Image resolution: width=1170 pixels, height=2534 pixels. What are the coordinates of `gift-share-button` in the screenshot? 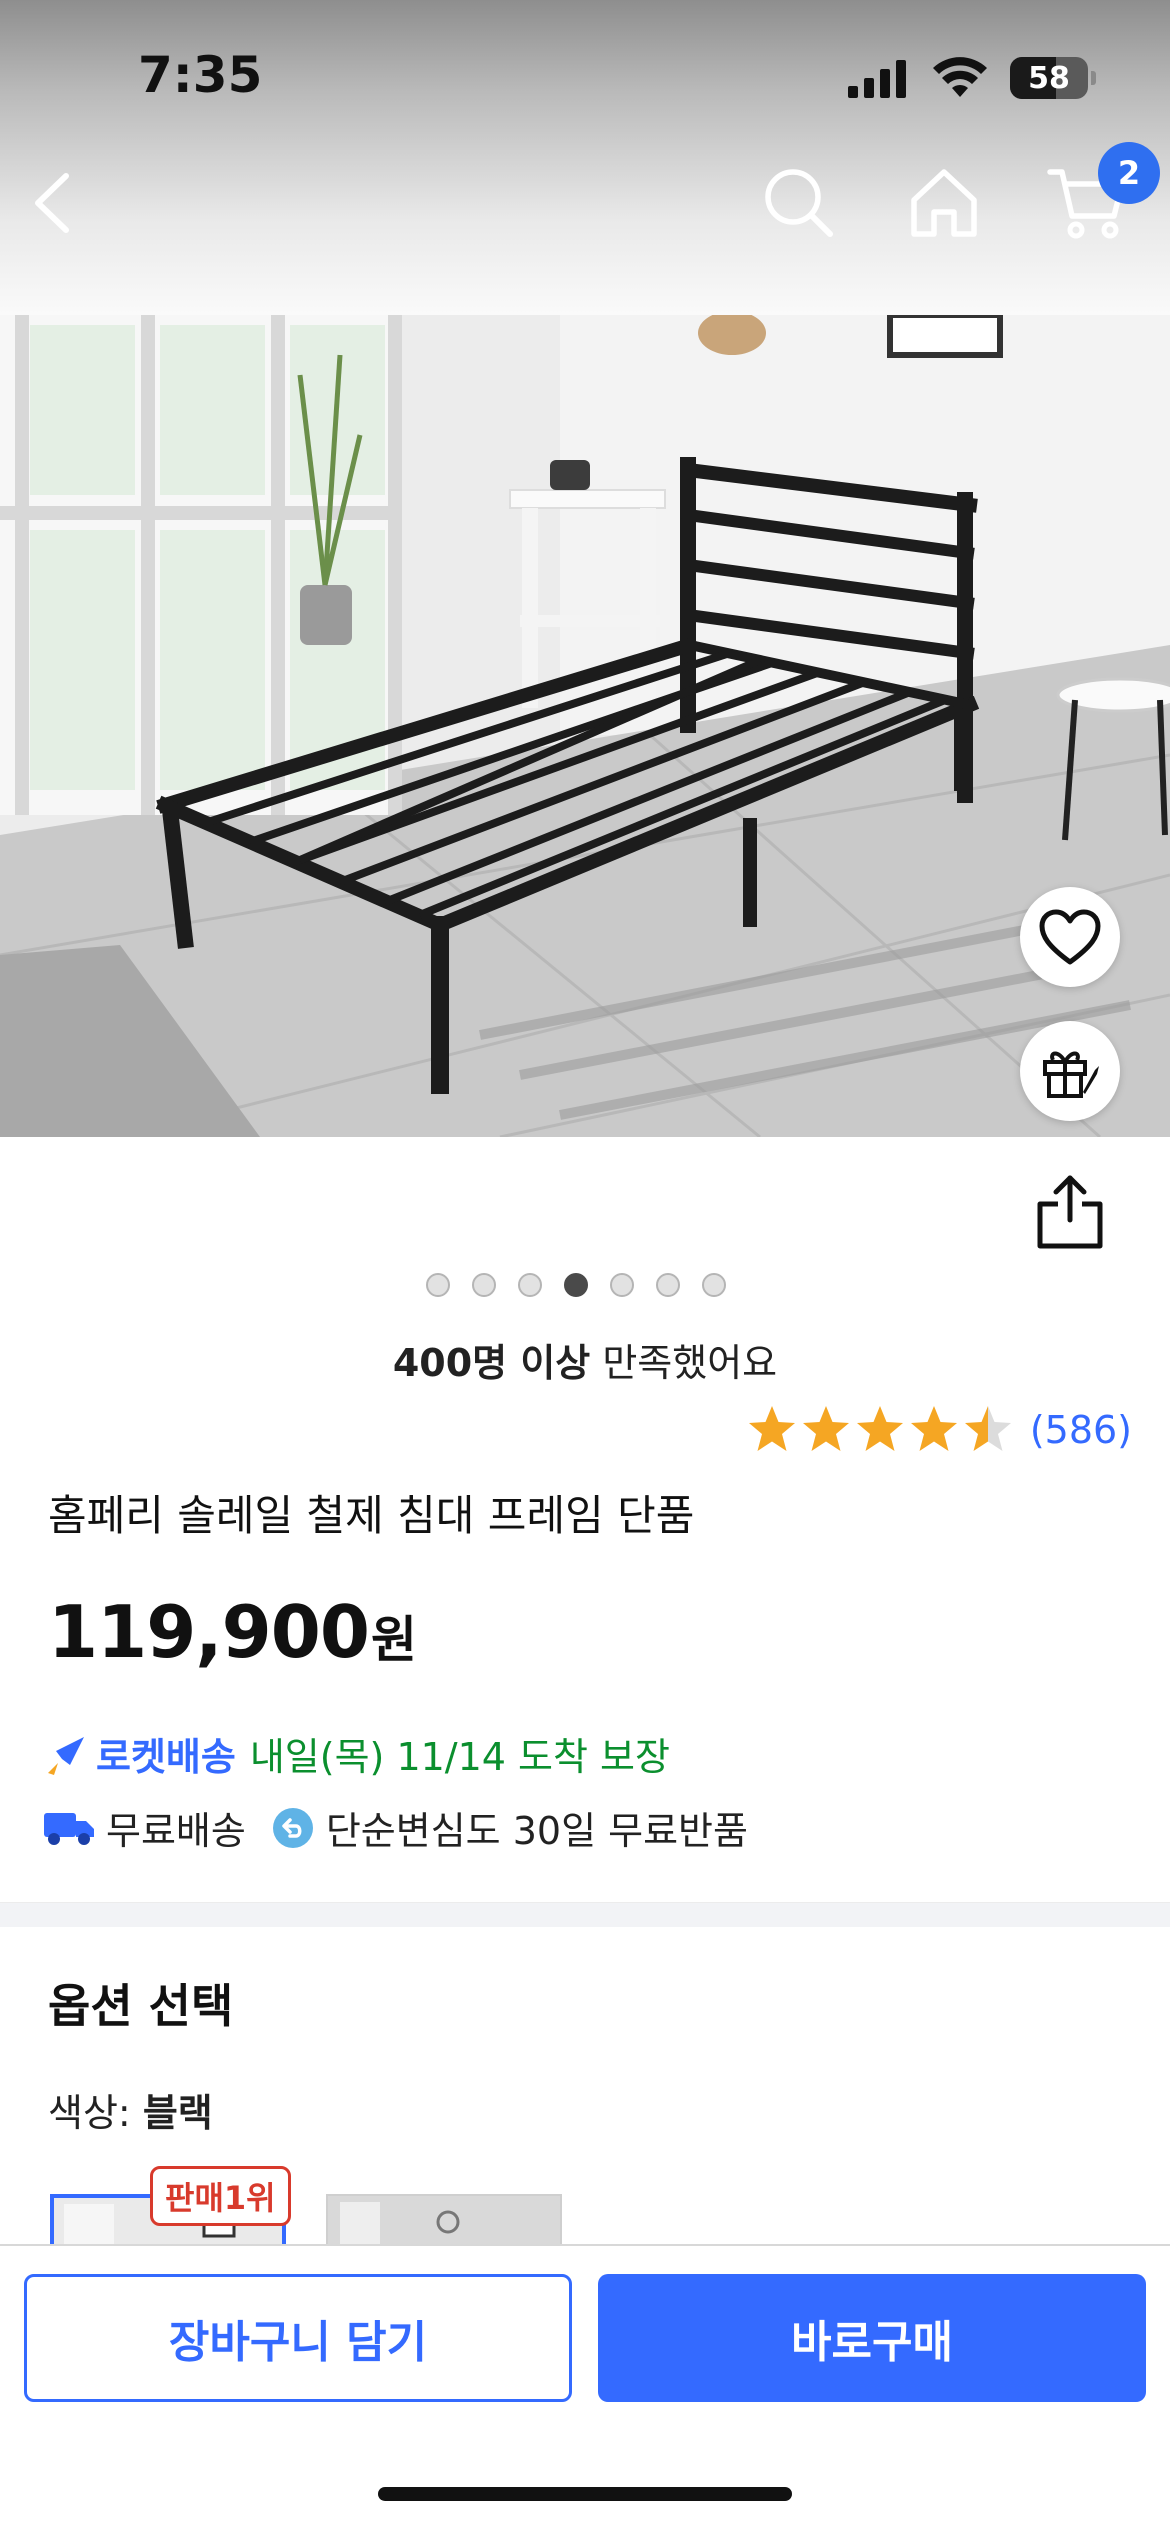 It's located at (1070, 1071).